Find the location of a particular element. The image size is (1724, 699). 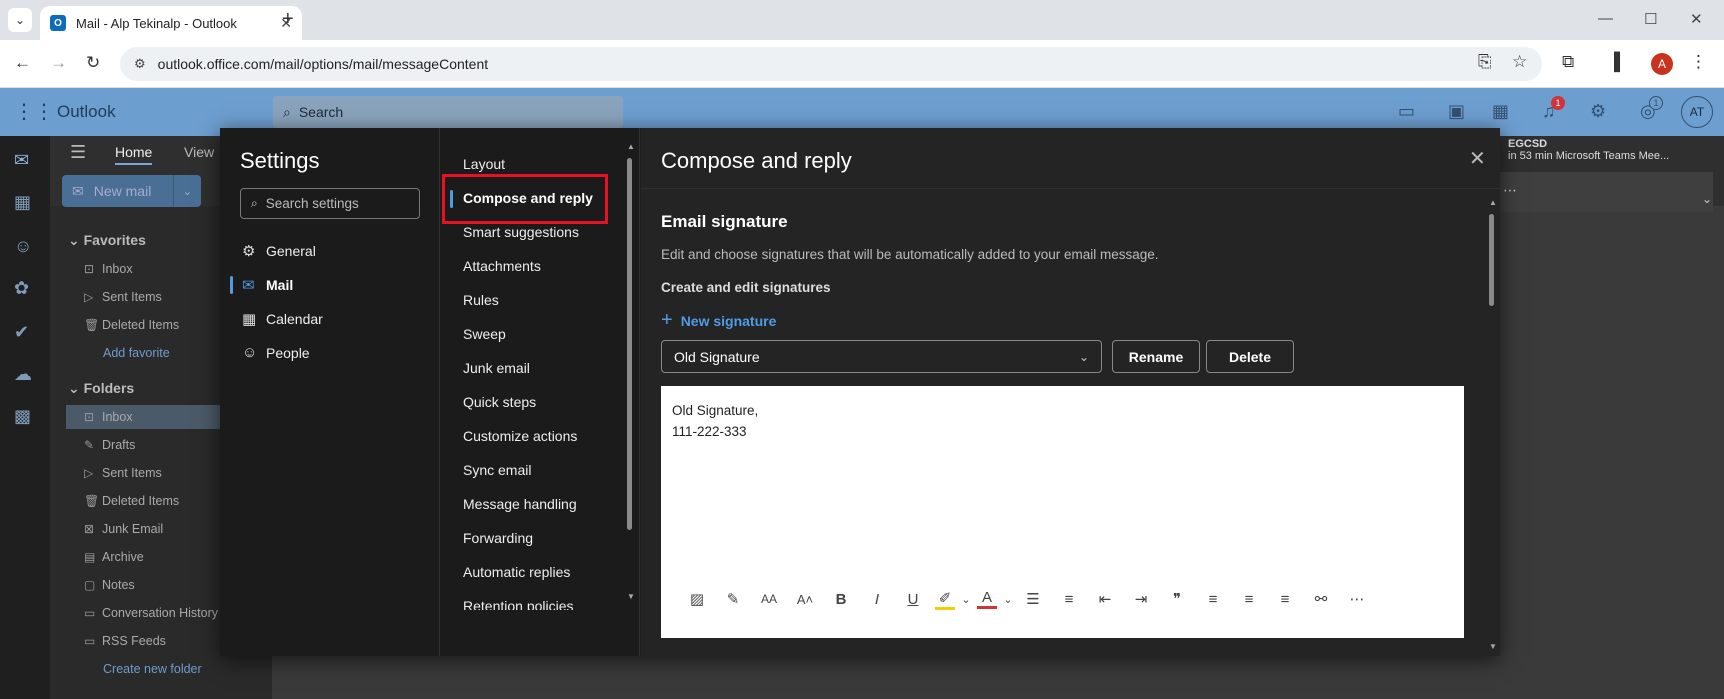

tab-list-chevron-icon: ⌄ is located at coordinates (20, 20).